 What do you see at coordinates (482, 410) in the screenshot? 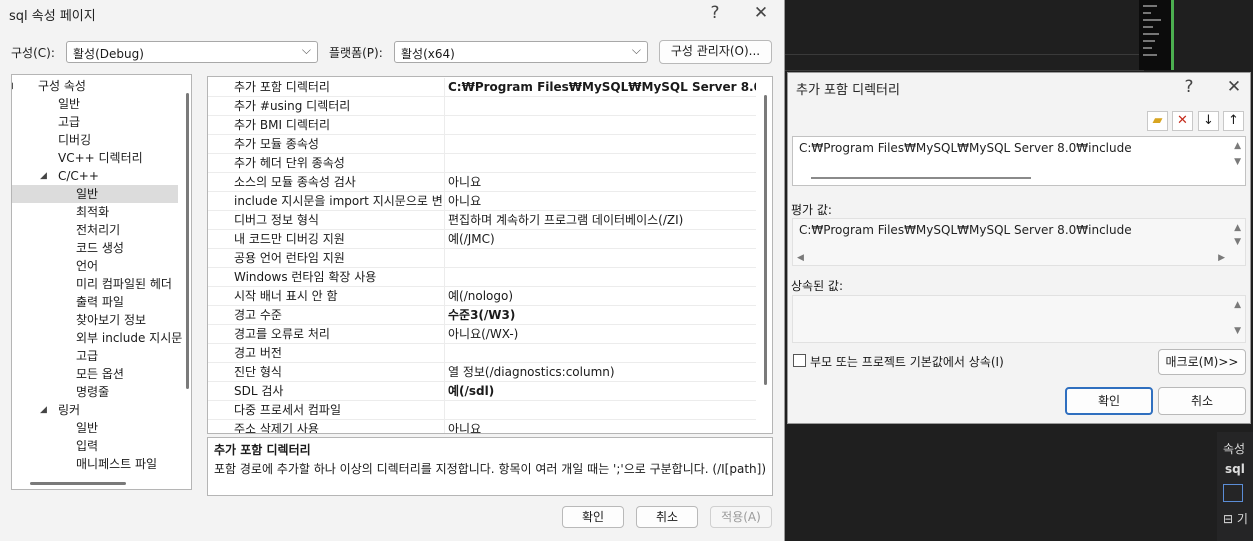
I see `property-row: 다중 프로세서 컴파일` at bounding box center [482, 410].